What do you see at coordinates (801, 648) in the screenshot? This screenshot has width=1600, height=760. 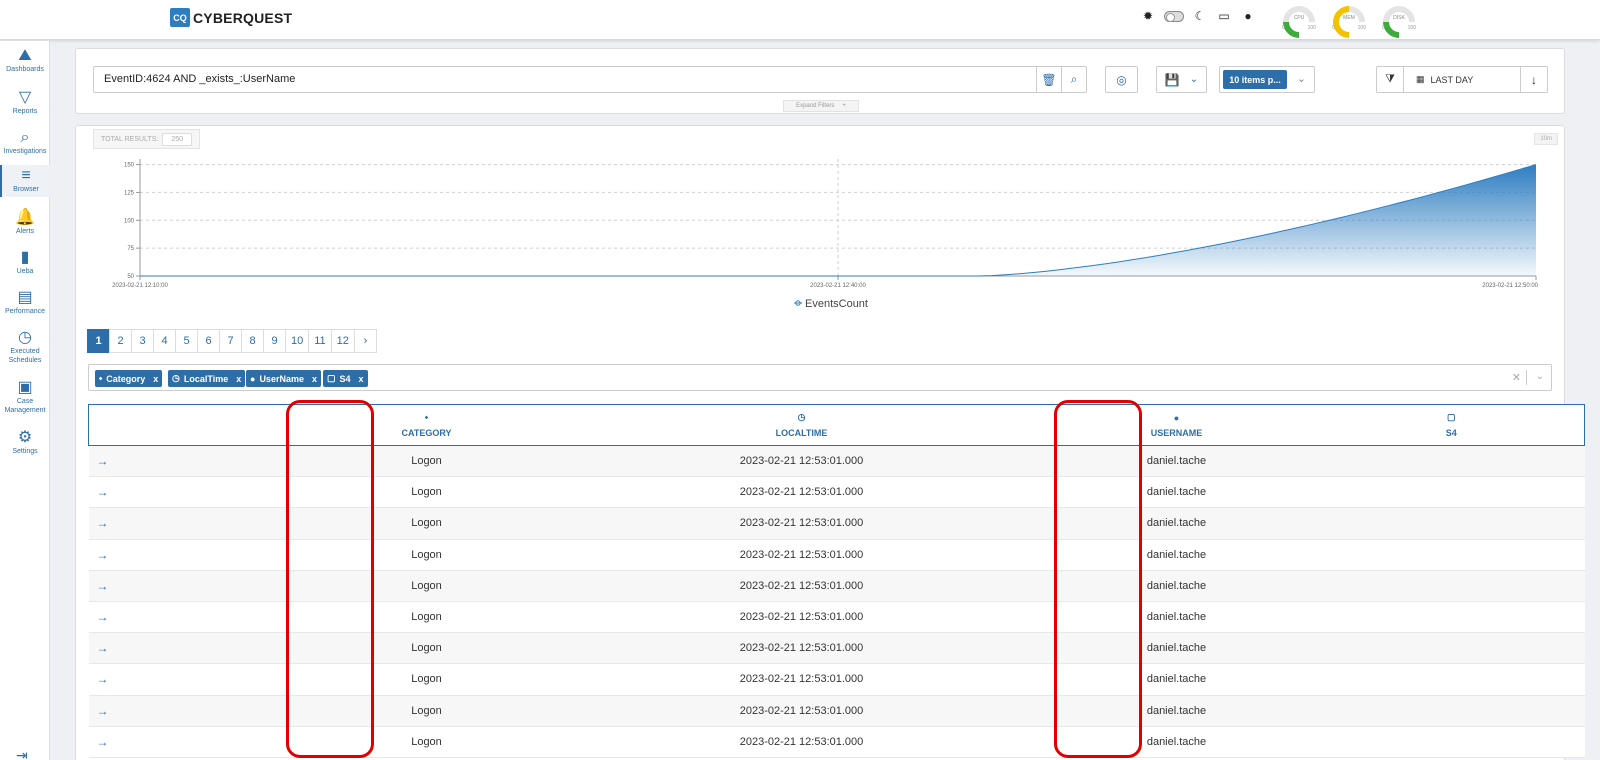 I see `cell-localtime: 2023-02-21 12:53:01.000` at bounding box center [801, 648].